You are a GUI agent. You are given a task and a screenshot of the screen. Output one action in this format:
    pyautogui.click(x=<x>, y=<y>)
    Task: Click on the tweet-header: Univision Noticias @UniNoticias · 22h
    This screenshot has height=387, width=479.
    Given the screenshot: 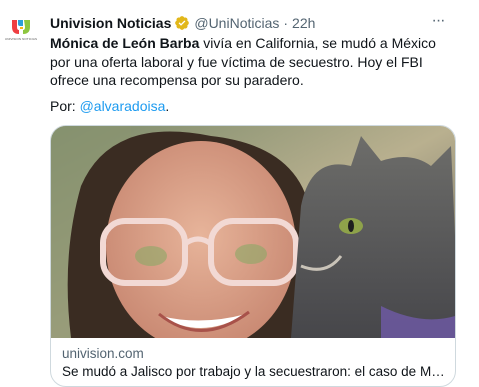 What is the action you would take?
    pyautogui.click(x=254, y=23)
    